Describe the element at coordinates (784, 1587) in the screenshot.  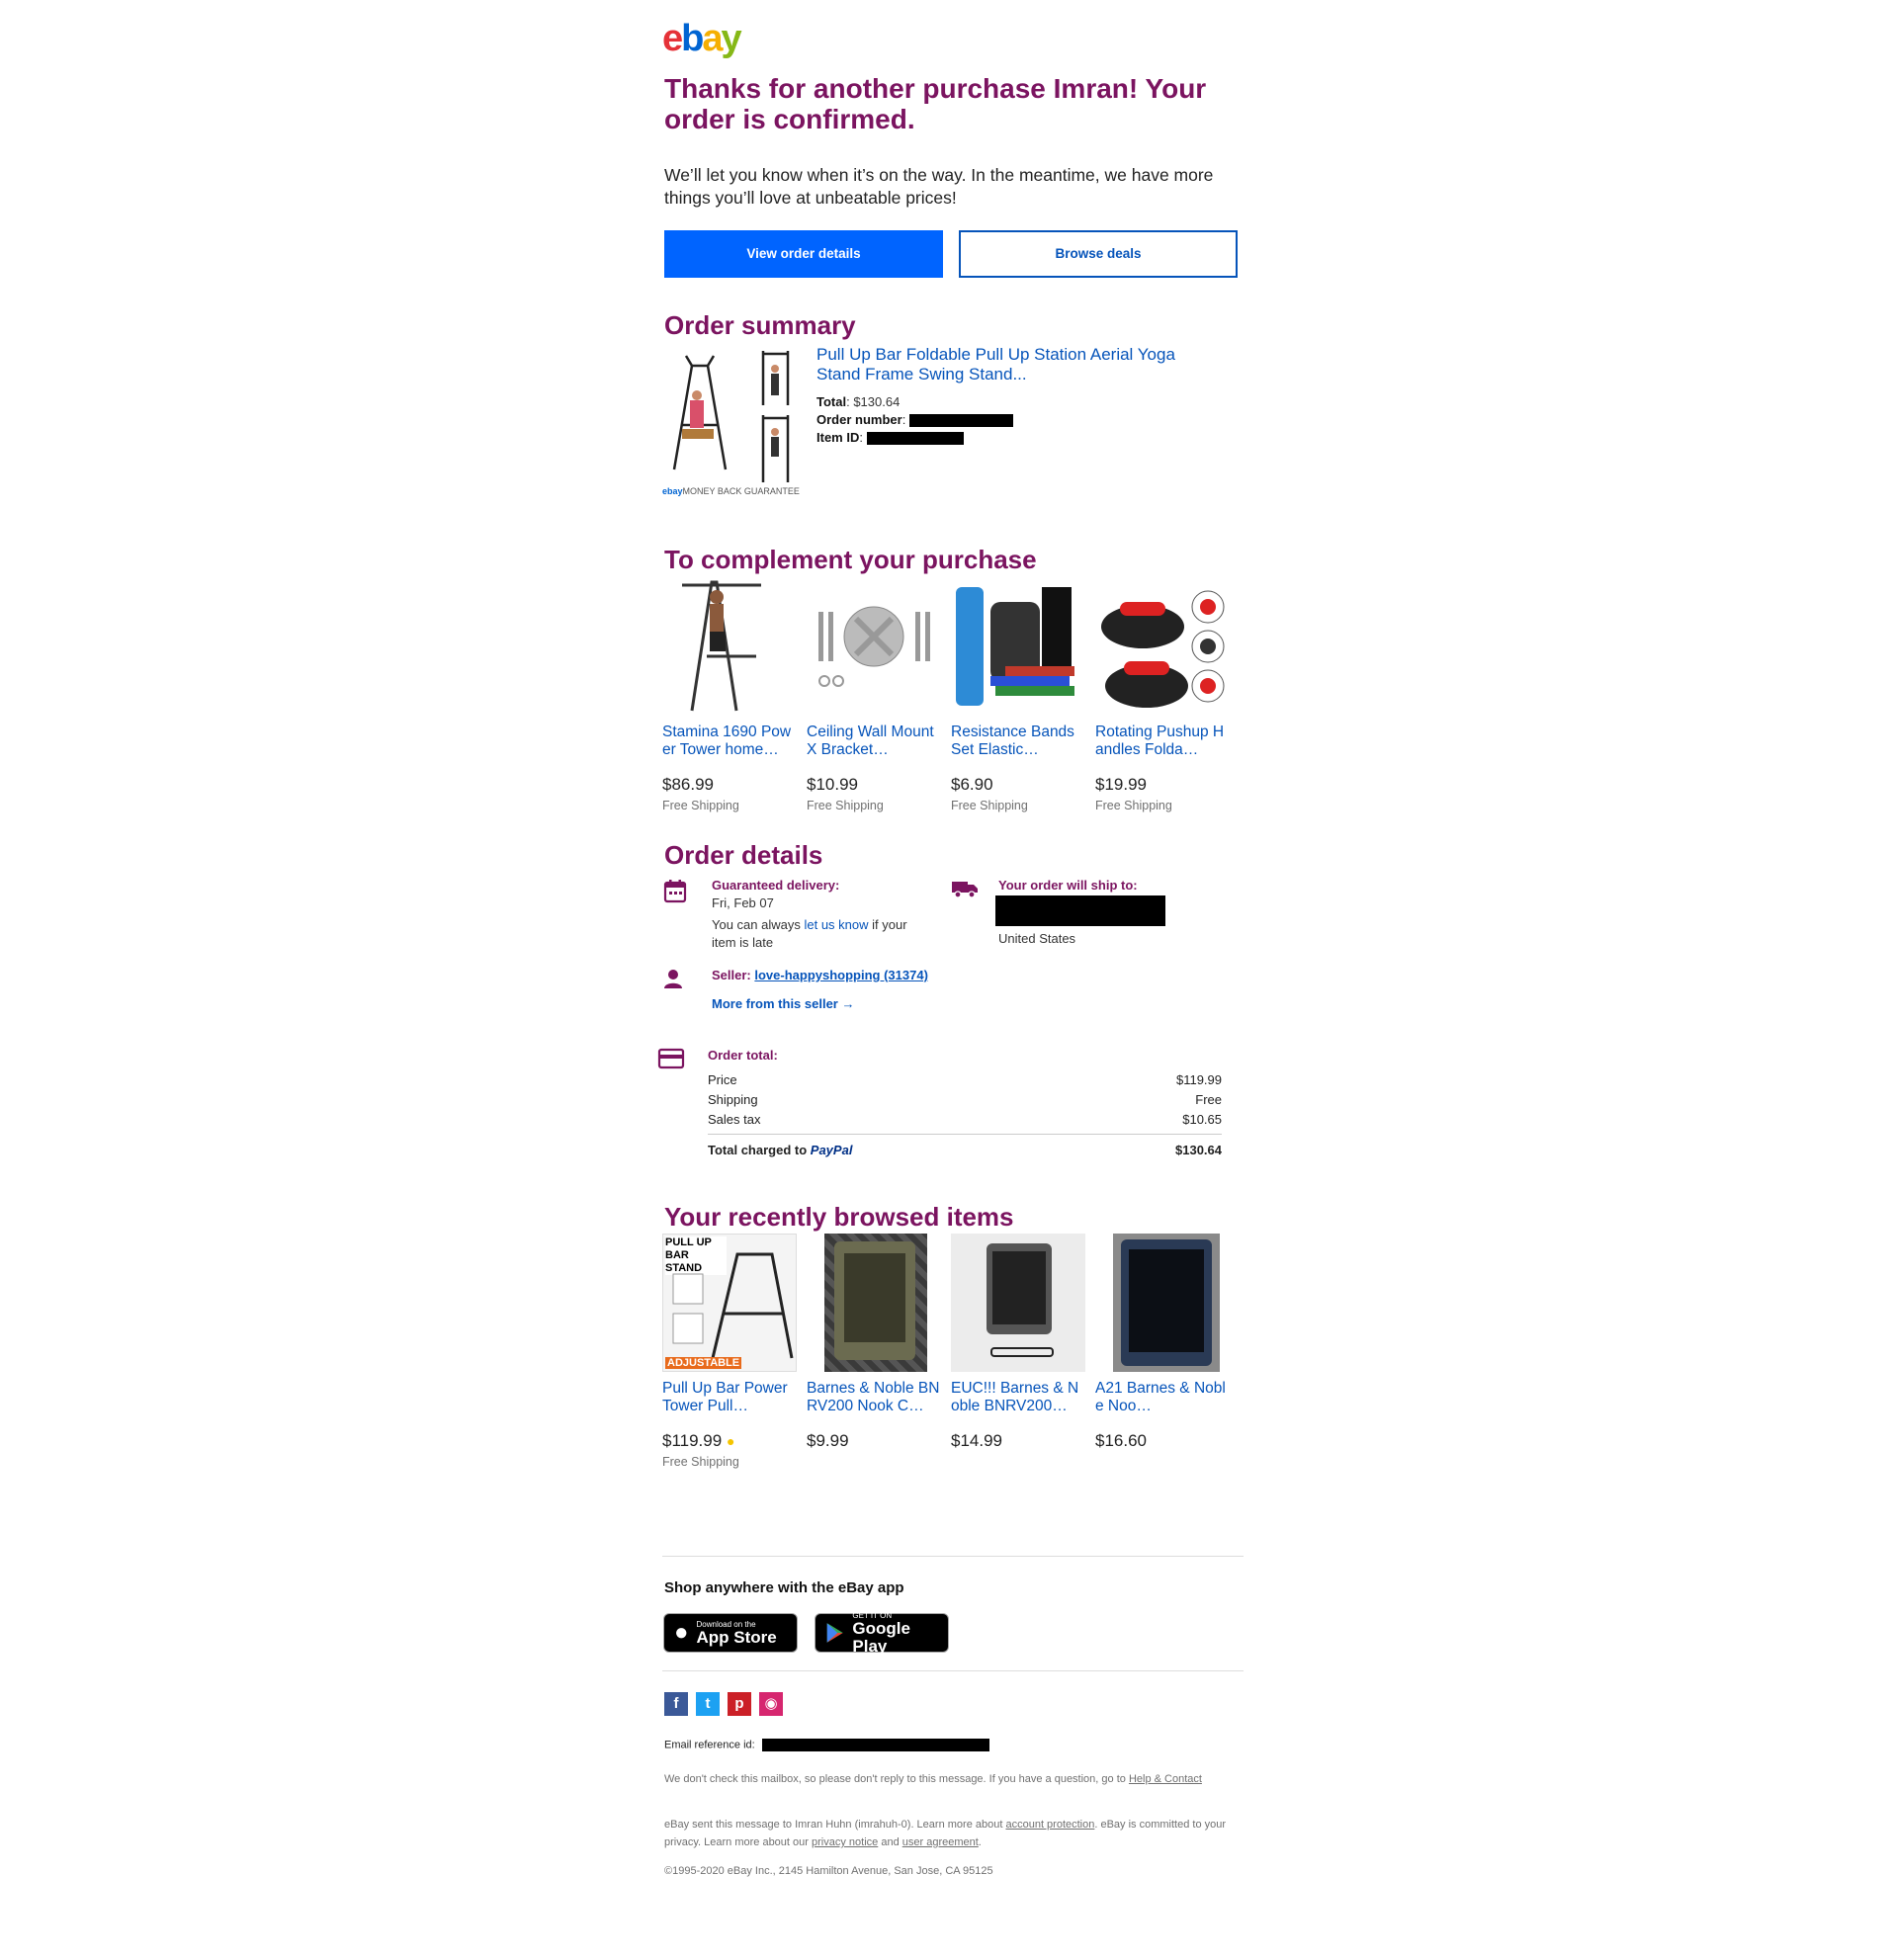
I see `app-heading: Shop anywhere with the eBay app` at that location.